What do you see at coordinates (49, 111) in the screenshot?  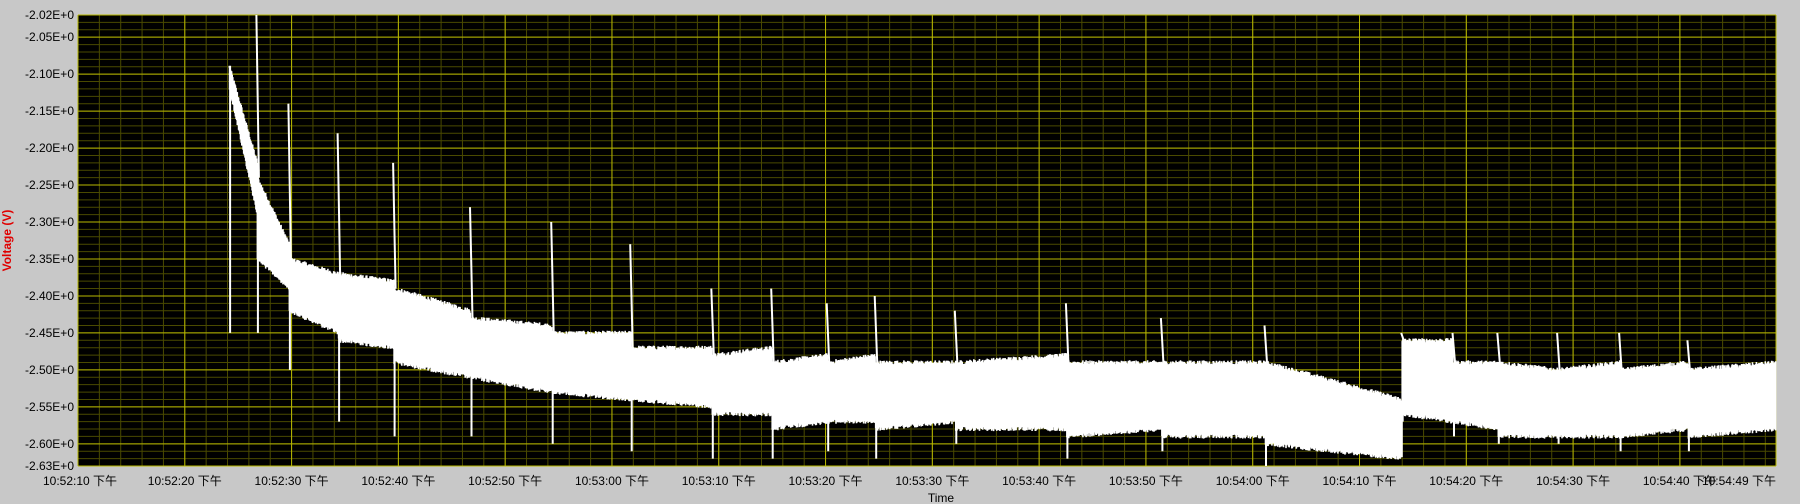 I see `y-tick-label: -2.15E+0` at bounding box center [49, 111].